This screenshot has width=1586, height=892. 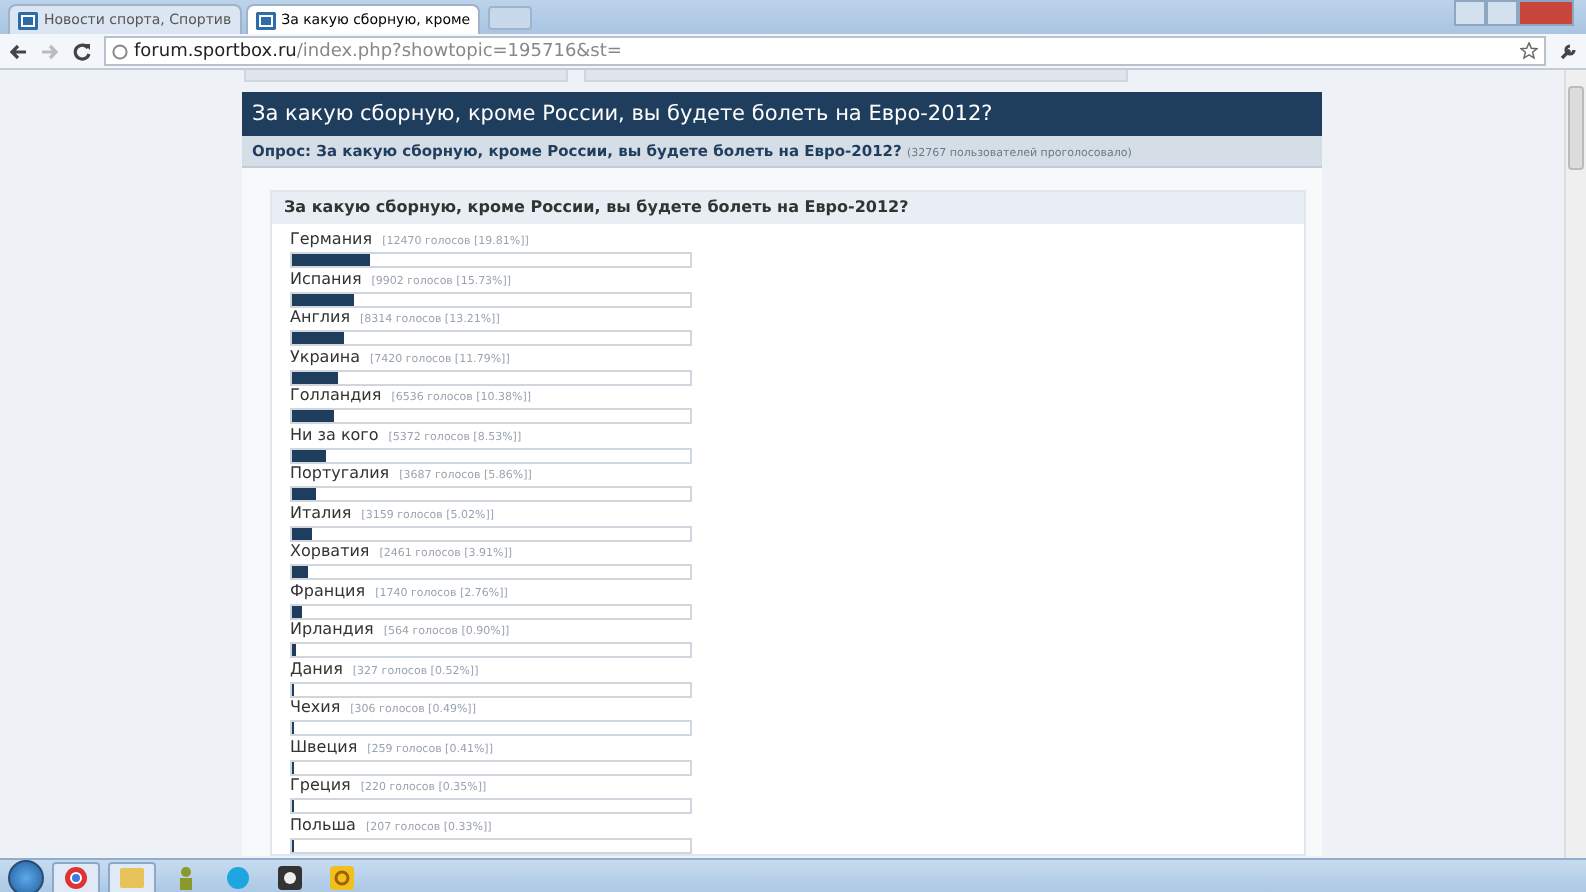 What do you see at coordinates (332, 629) in the screenshot?
I see `option-name: Ирландия` at bounding box center [332, 629].